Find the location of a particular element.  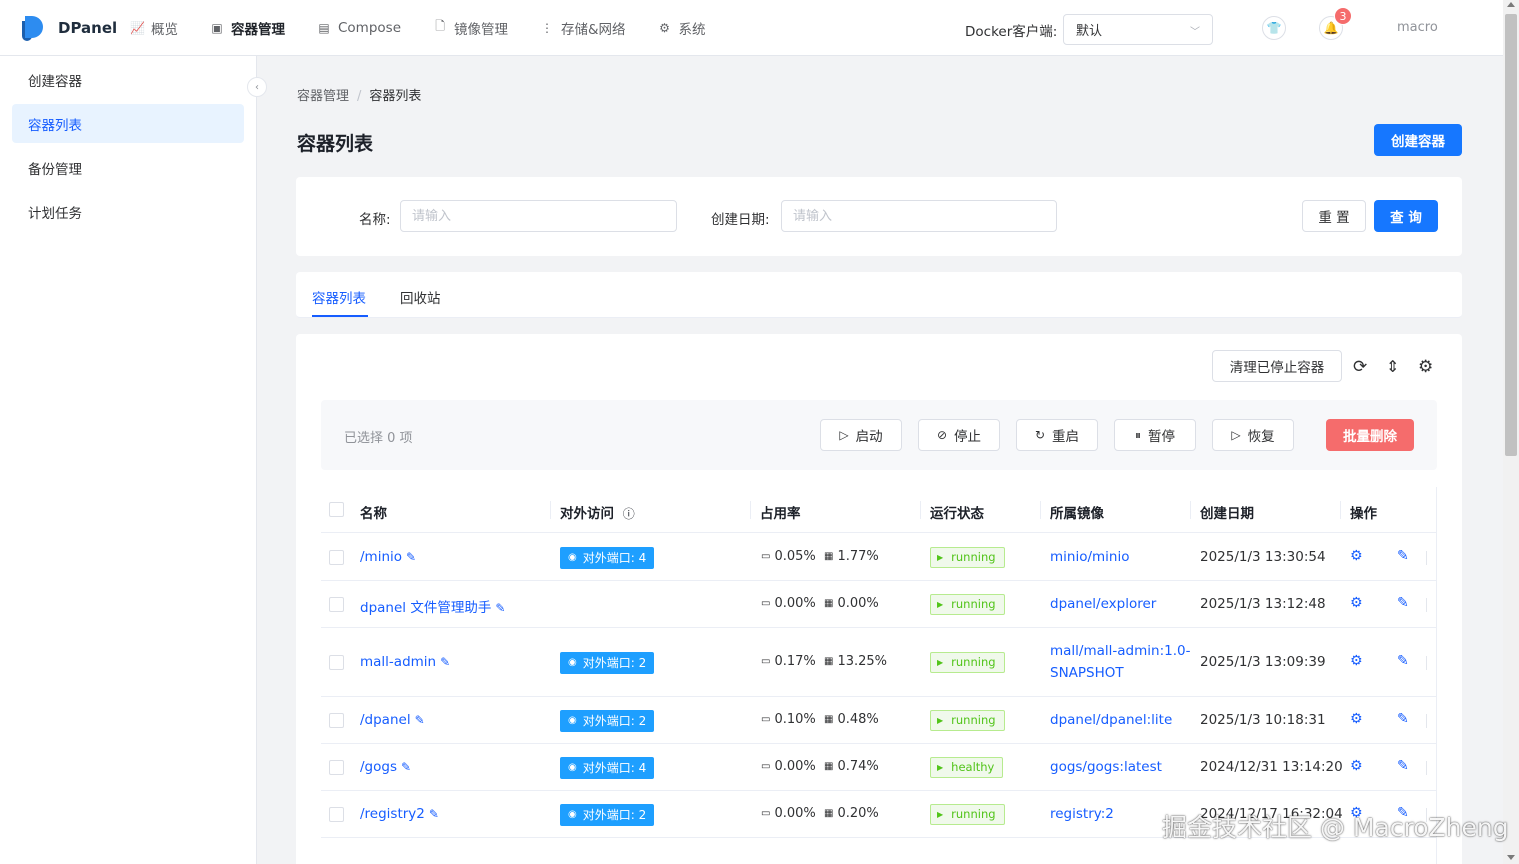

stop-button: ⊘ 停止 is located at coordinates (959, 435).